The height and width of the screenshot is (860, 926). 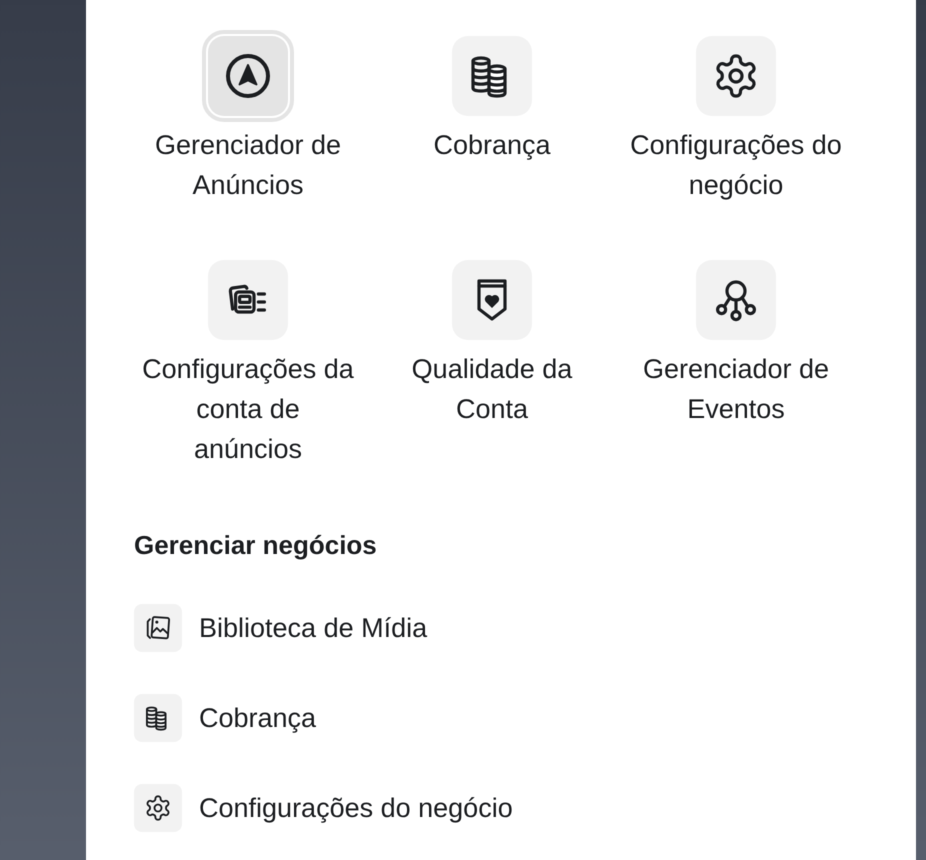 What do you see at coordinates (158, 808) in the screenshot?
I see `settings-icon` at bounding box center [158, 808].